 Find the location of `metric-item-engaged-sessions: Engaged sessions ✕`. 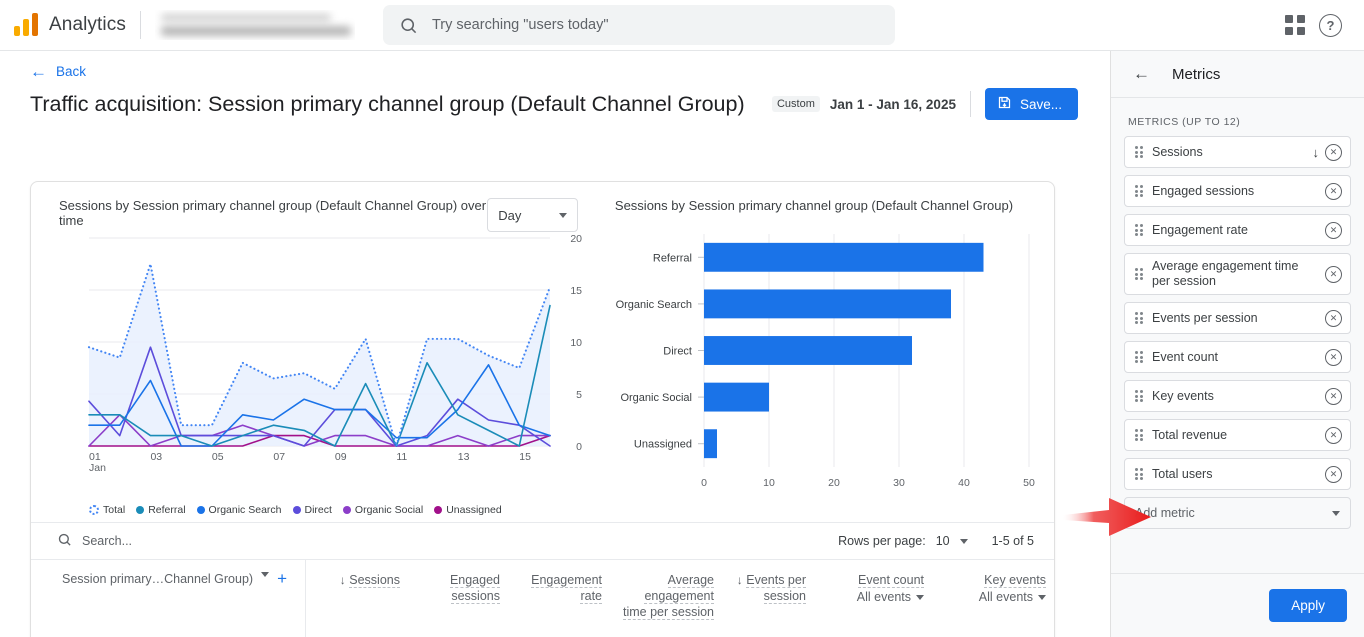

metric-item-engaged-sessions: Engaged sessions ✕ is located at coordinates (1237, 191).